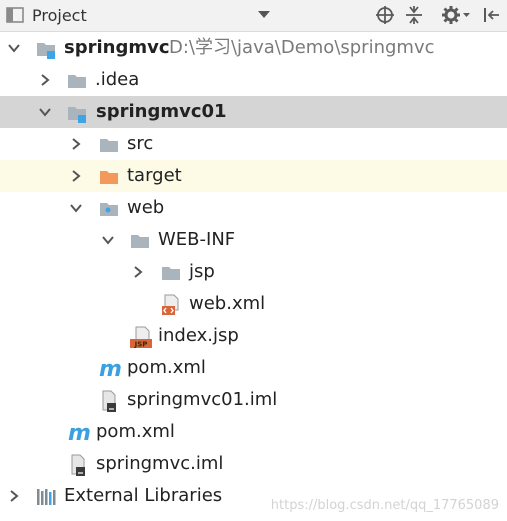 This screenshot has width=507, height=521. I want to click on web-folder-icon, so click(109, 209).